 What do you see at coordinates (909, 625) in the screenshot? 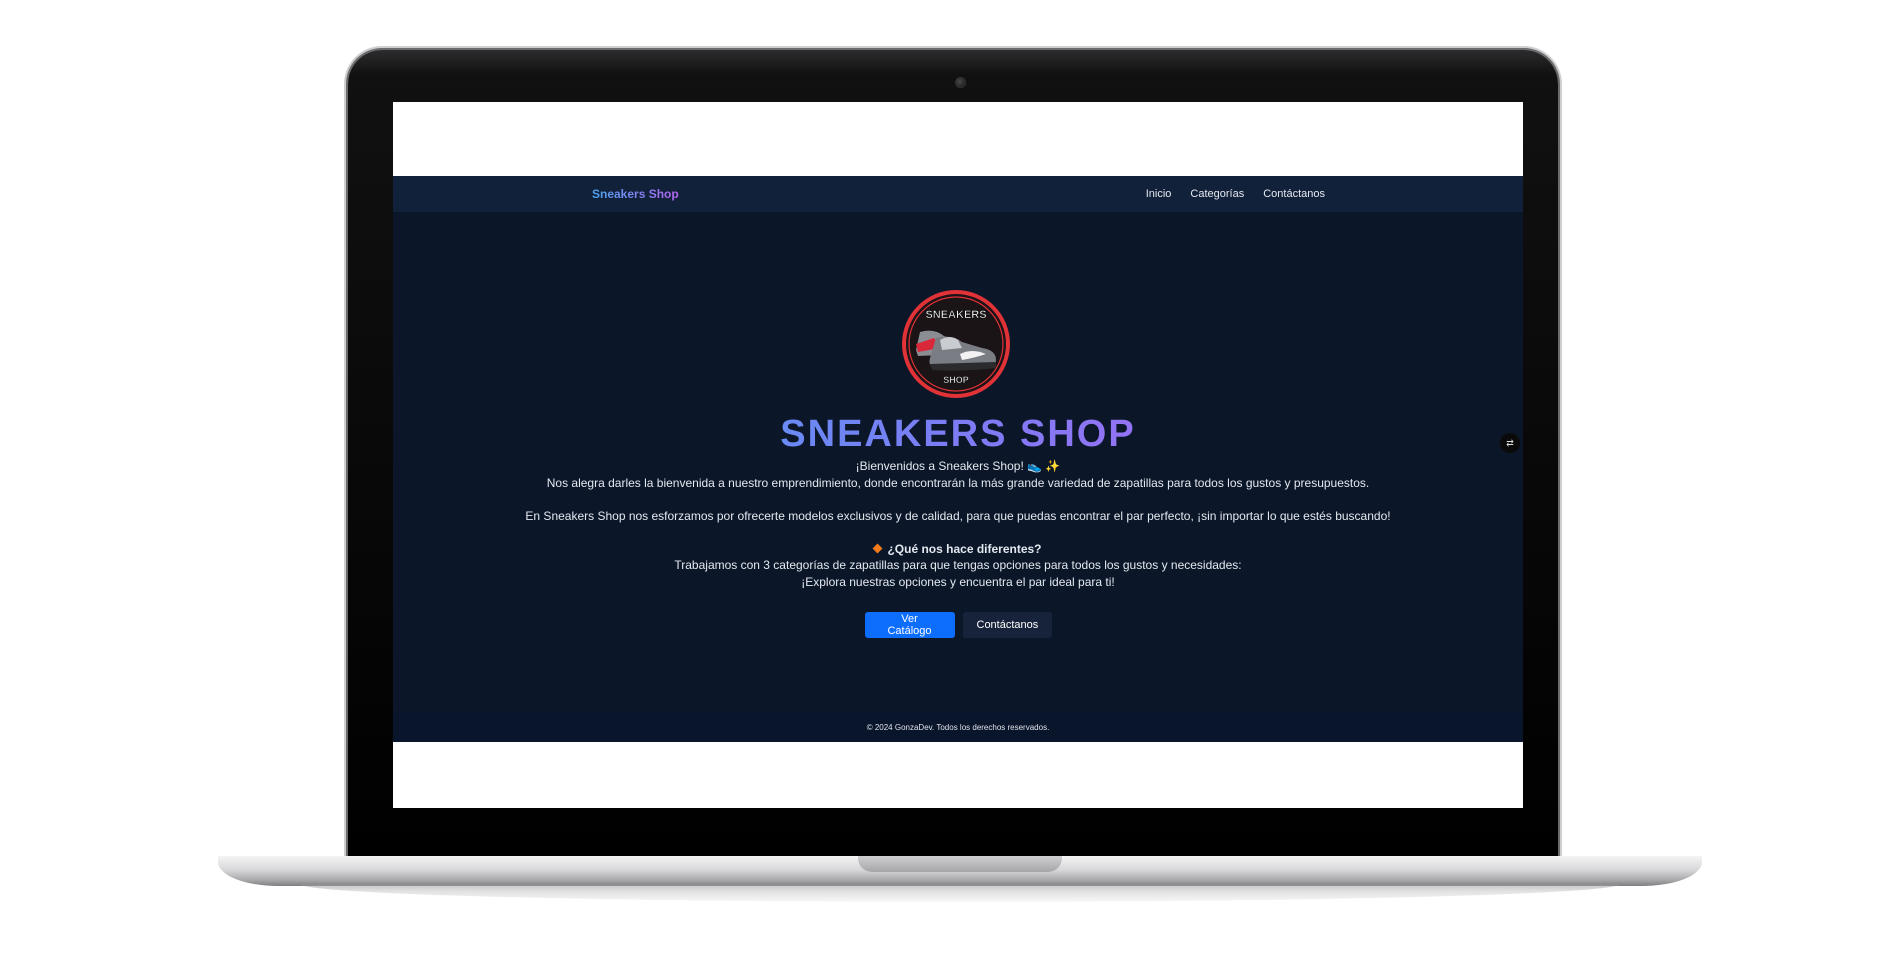
I see `view-catalog-button: Ver Catálogo` at bounding box center [909, 625].